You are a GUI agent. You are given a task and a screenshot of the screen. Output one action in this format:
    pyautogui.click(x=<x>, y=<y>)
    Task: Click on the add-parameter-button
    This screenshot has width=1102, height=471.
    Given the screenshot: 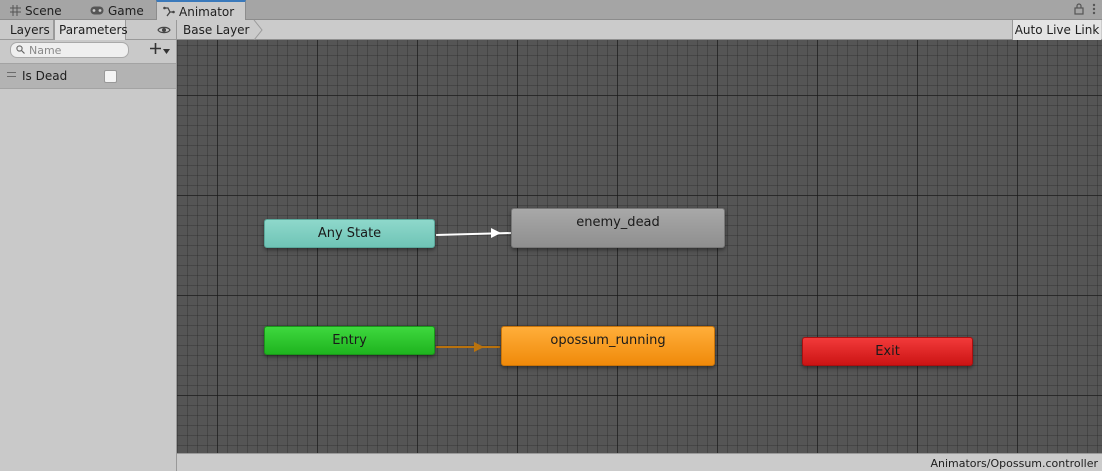 What is the action you would take?
    pyautogui.click(x=160, y=50)
    